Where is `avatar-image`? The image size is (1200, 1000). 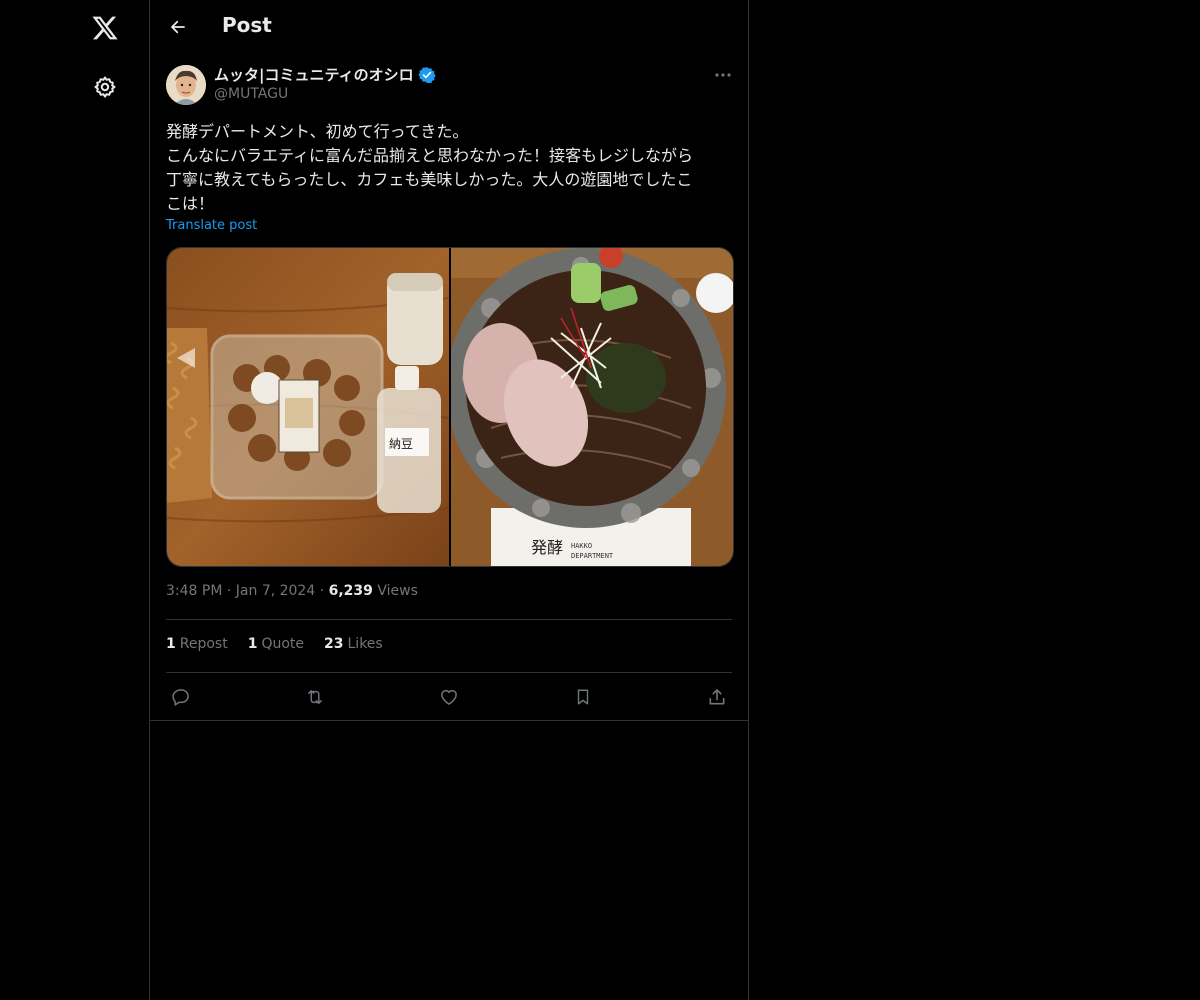
avatar-image is located at coordinates (186, 85).